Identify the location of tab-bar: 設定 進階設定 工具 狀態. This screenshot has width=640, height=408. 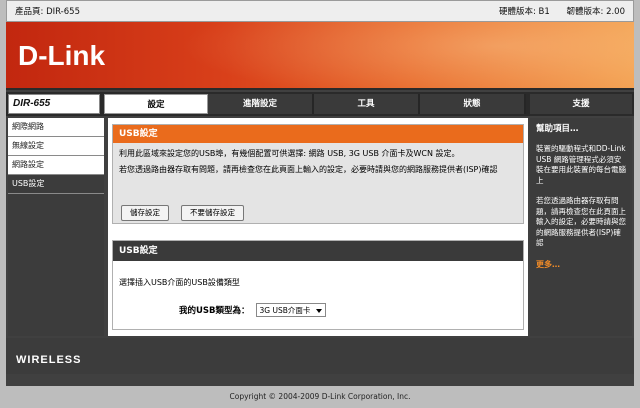
(315, 104).